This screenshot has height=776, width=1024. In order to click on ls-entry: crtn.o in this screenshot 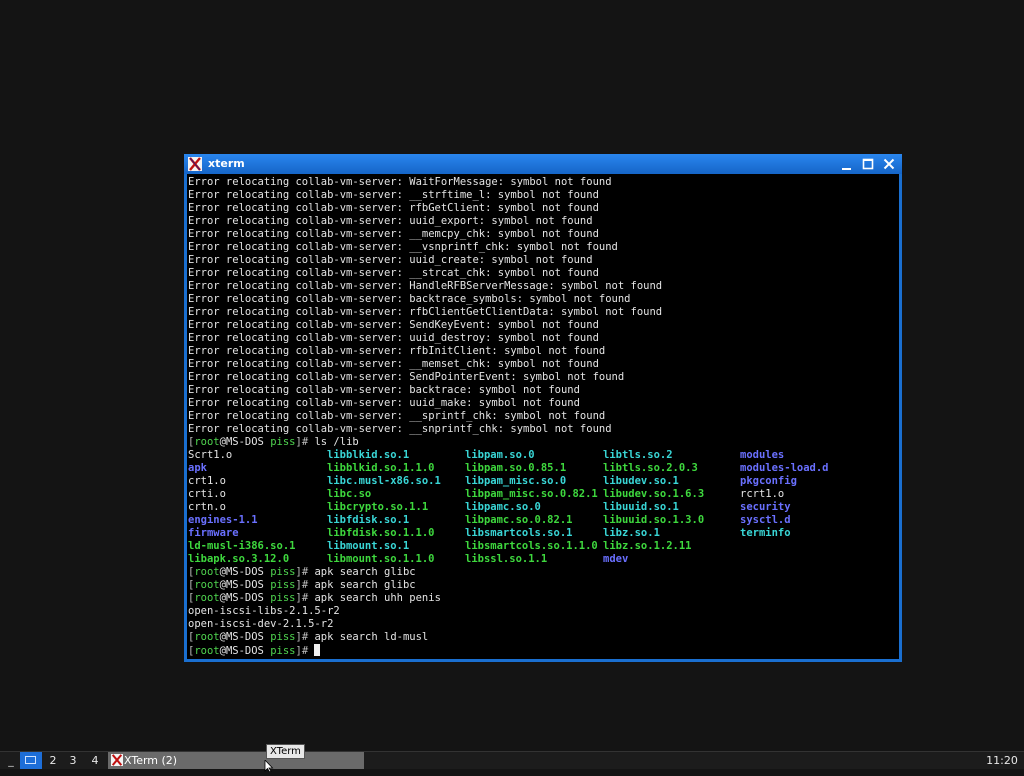, I will do `click(207, 507)`.